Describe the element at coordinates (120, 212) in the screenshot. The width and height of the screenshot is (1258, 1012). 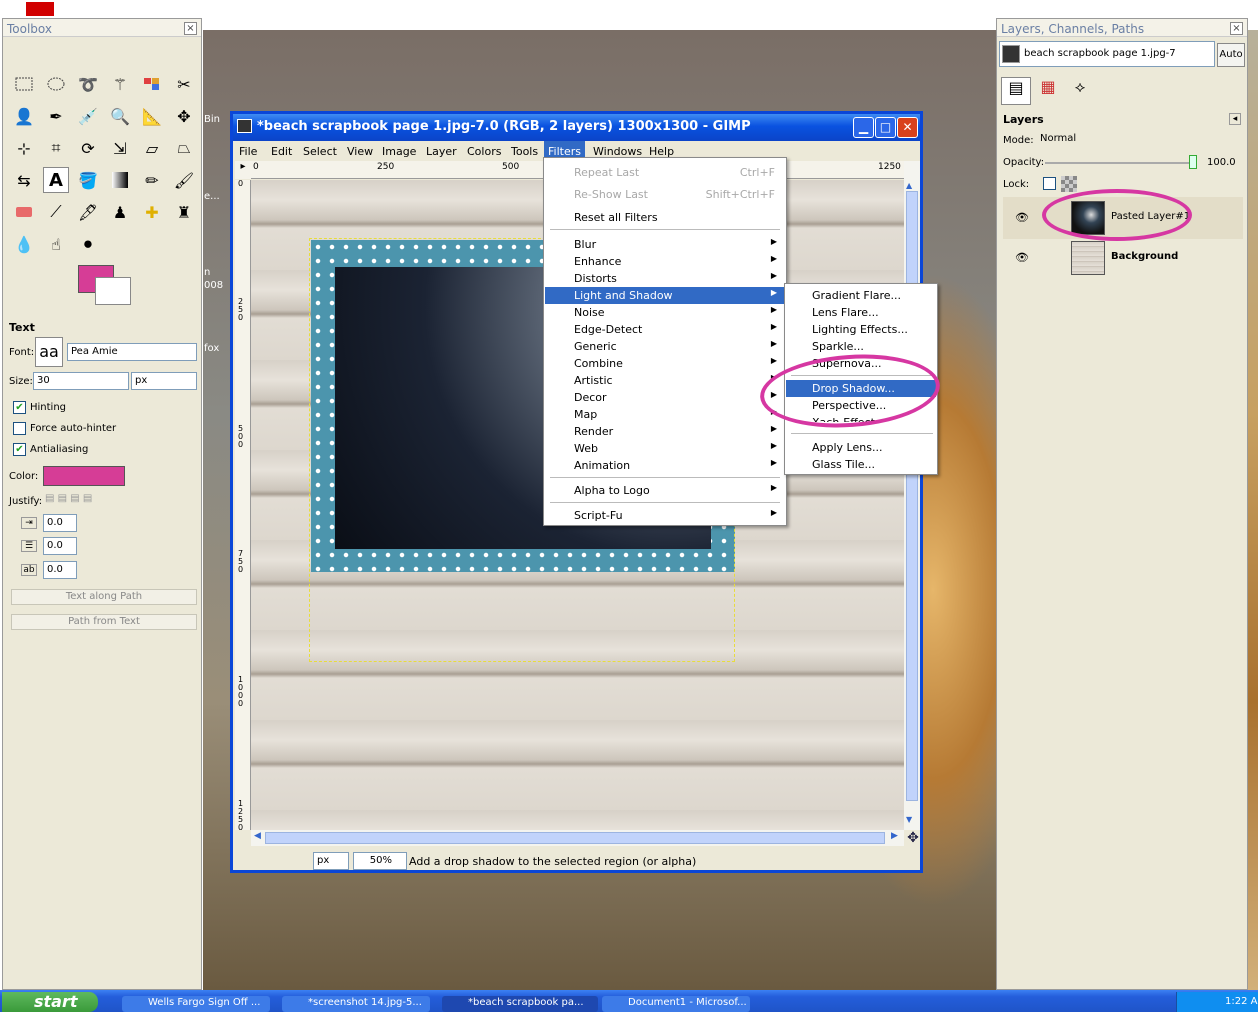
I see `clone-icon: ♟` at that location.